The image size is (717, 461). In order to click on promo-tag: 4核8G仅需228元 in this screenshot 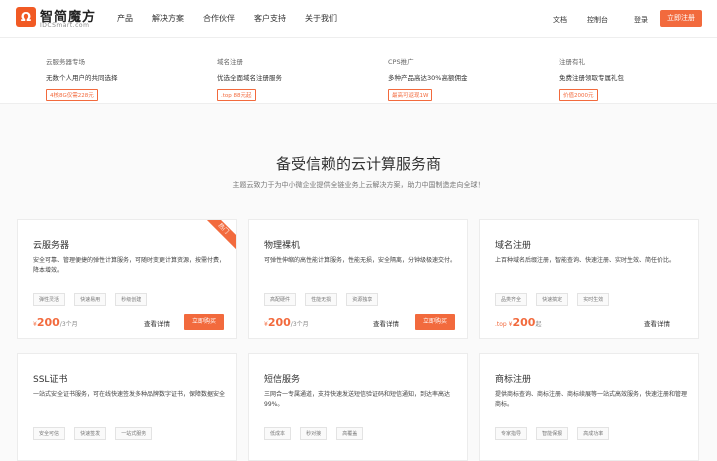, I will do `click(72, 95)`.